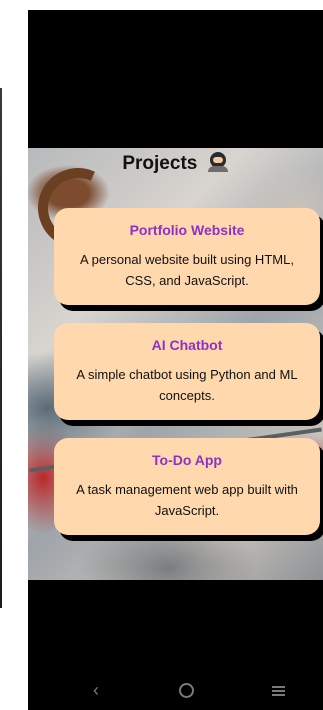 Image resolution: width=323 pixels, height=710 pixels. What do you see at coordinates (187, 460) in the screenshot?
I see `project-card-title: To-Do App` at bounding box center [187, 460].